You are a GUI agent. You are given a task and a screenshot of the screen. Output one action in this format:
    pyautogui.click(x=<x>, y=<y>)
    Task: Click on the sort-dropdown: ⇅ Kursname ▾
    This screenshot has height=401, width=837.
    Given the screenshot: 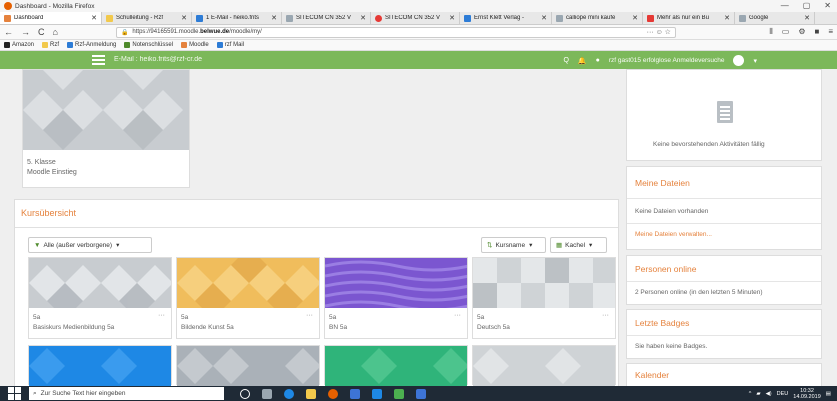 What is the action you would take?
    pyautogui.click(x=513, y=245)
    